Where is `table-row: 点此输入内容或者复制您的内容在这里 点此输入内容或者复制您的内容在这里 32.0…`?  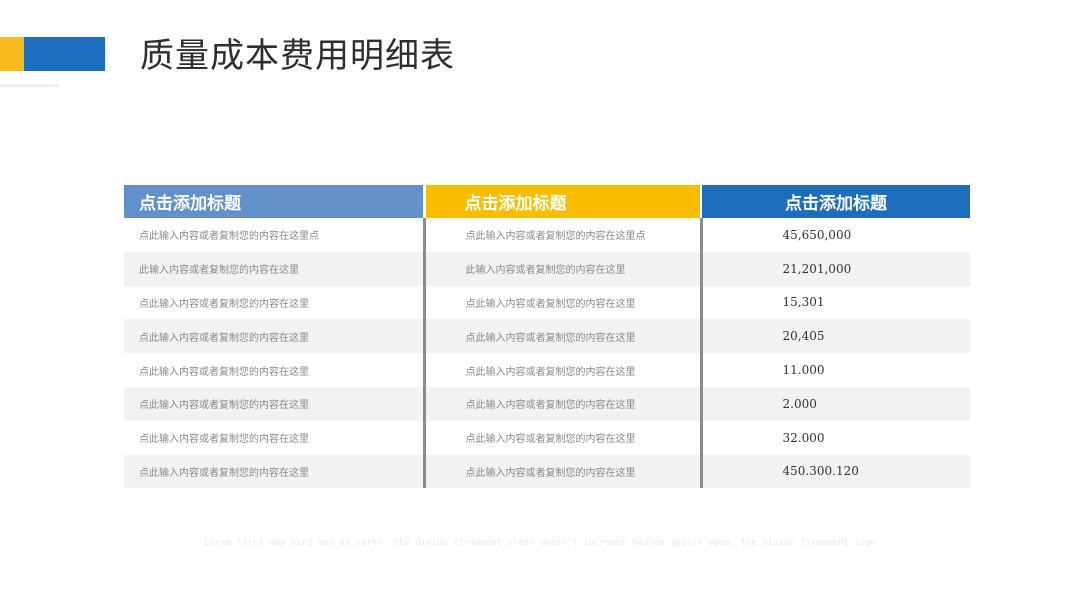 table-row: 点此输入内容或者复制您的内容在这里 点此输入内容或者复制您的内容在这里 32.0… is located at coordinates (547, 437).